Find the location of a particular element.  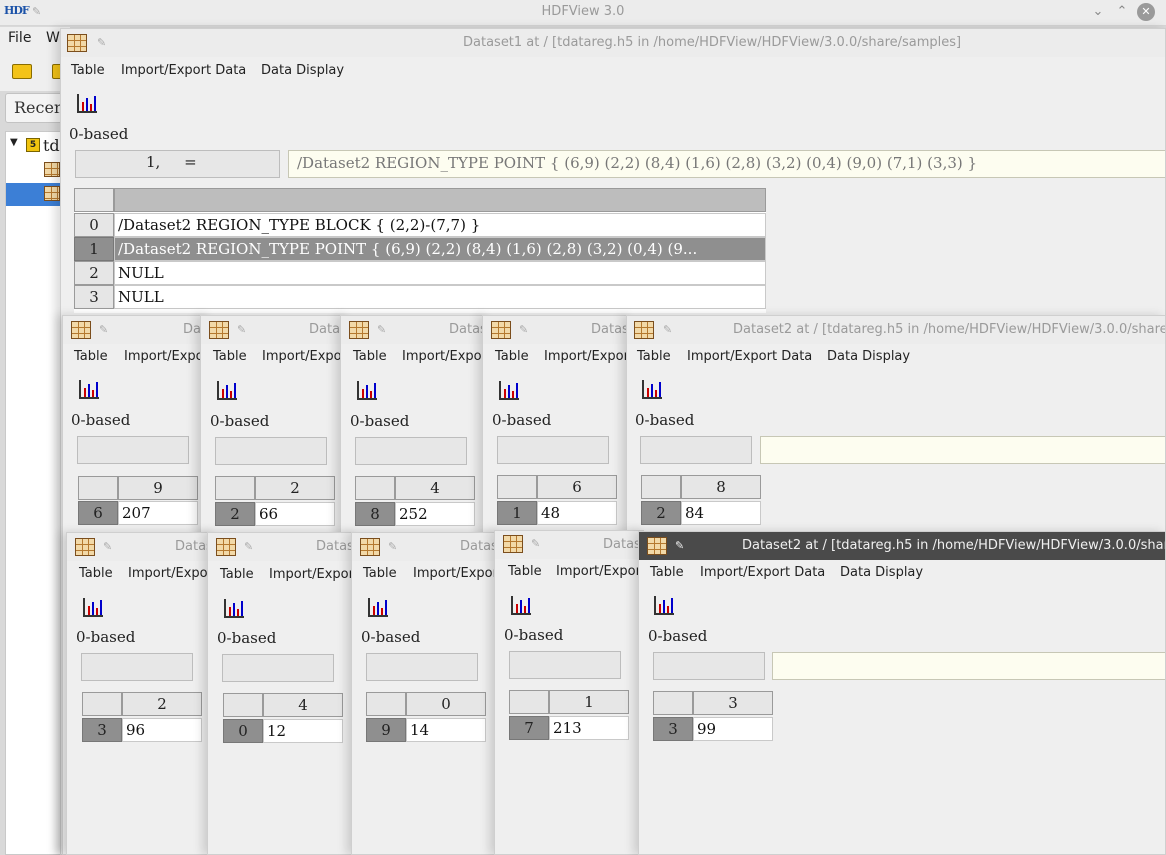

menu-window: W is located at coordinates (53, 38).